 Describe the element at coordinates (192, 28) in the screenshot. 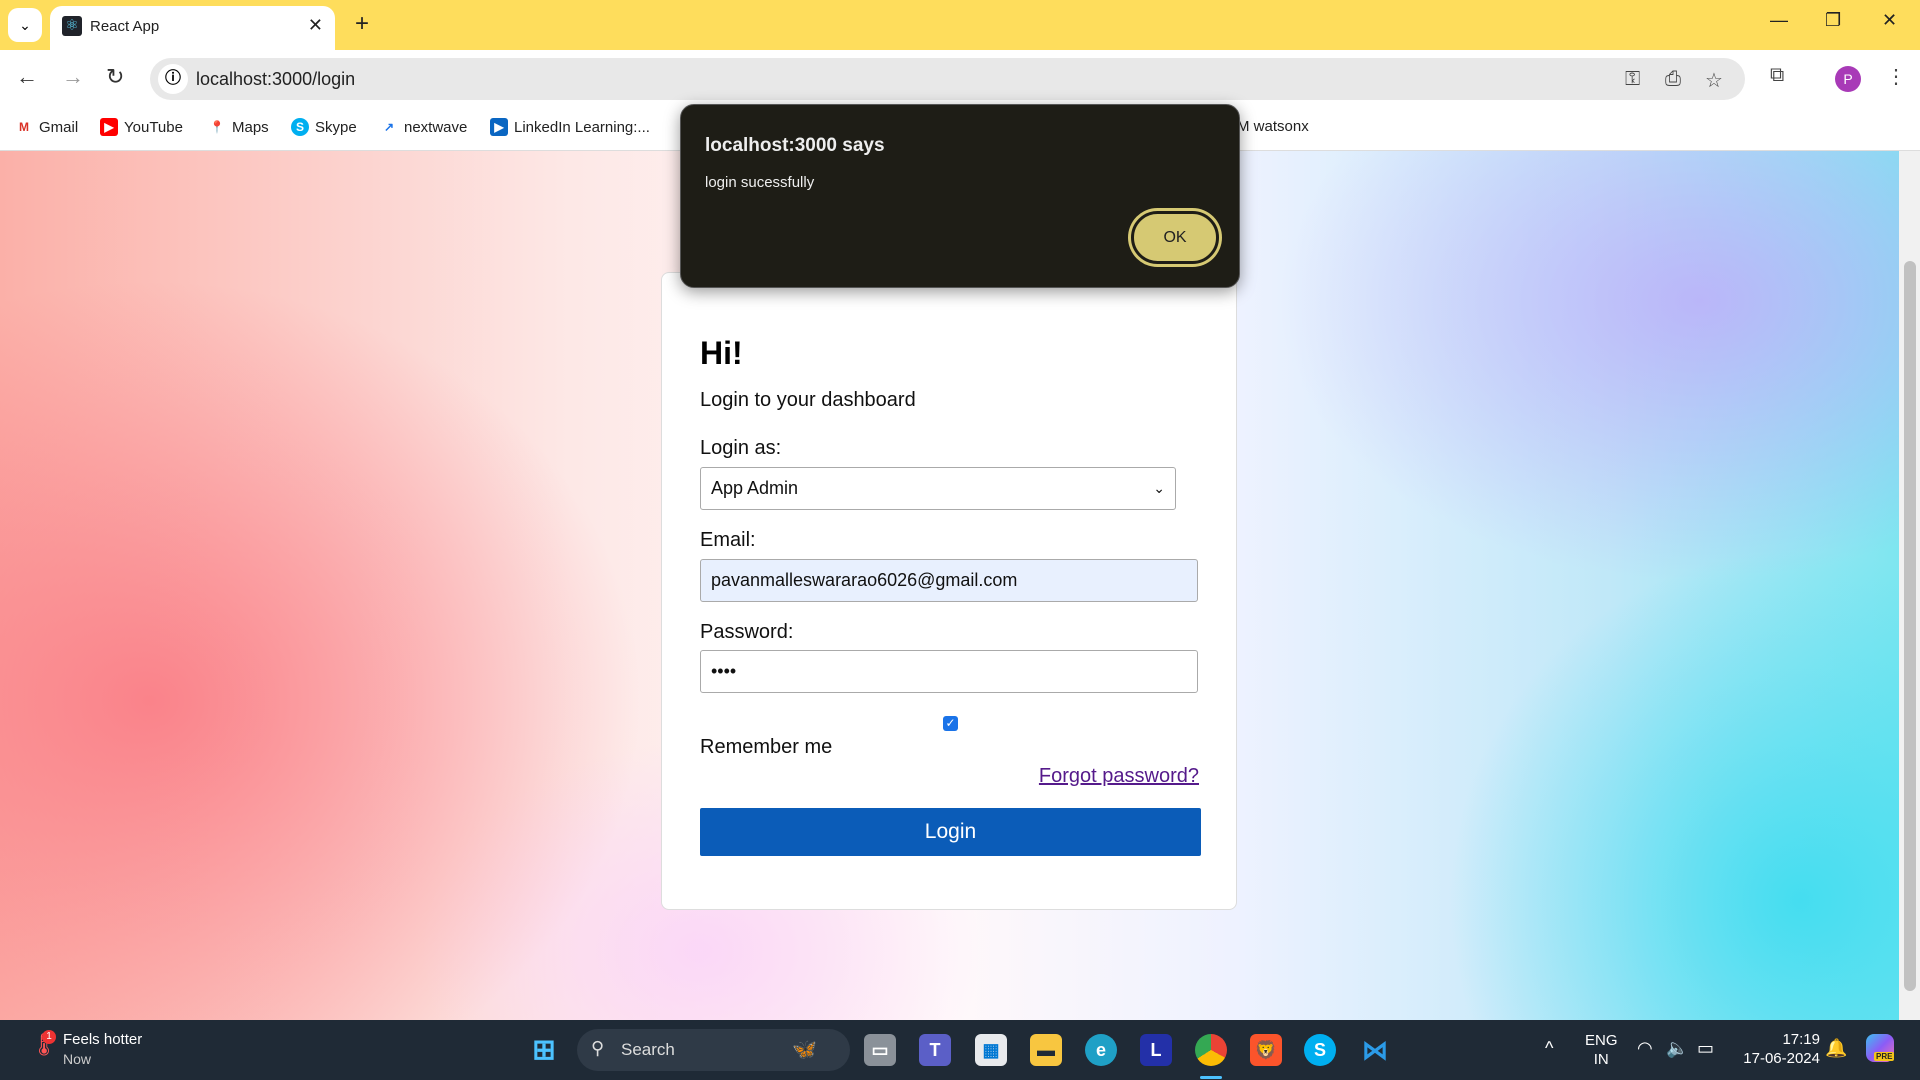

I see `tab-react-app: ⚛ React App ✕` at that location.